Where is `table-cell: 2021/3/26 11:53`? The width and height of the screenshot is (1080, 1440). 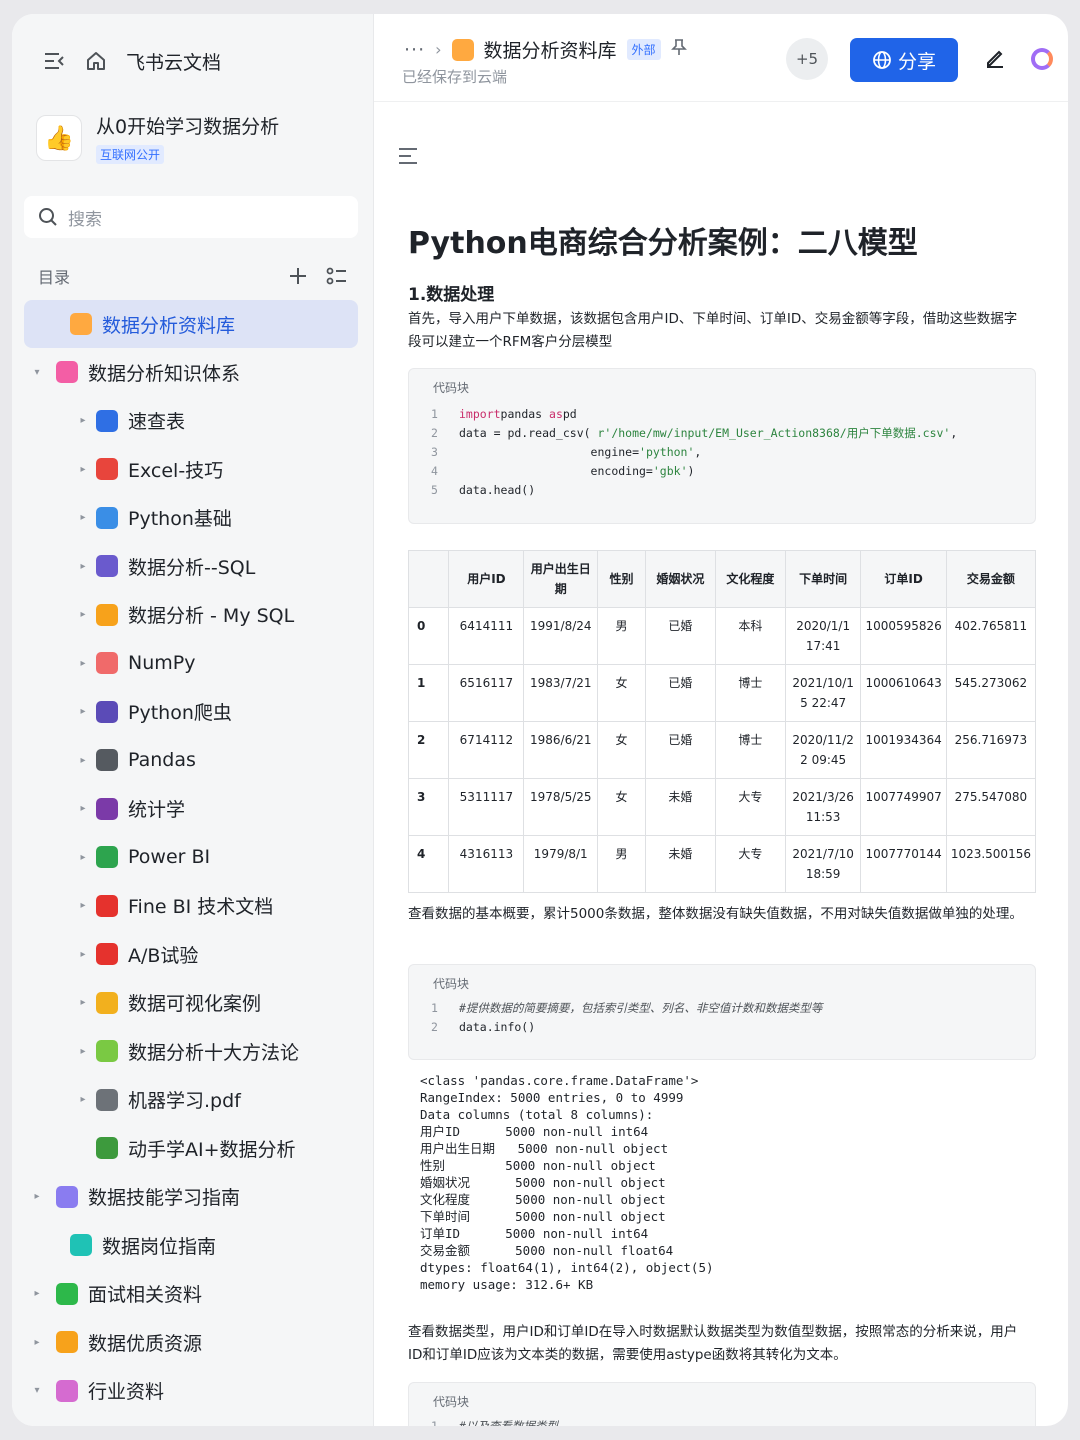 table-cell: 2021/3/26 11:53 is located at coordinates (823, 807).